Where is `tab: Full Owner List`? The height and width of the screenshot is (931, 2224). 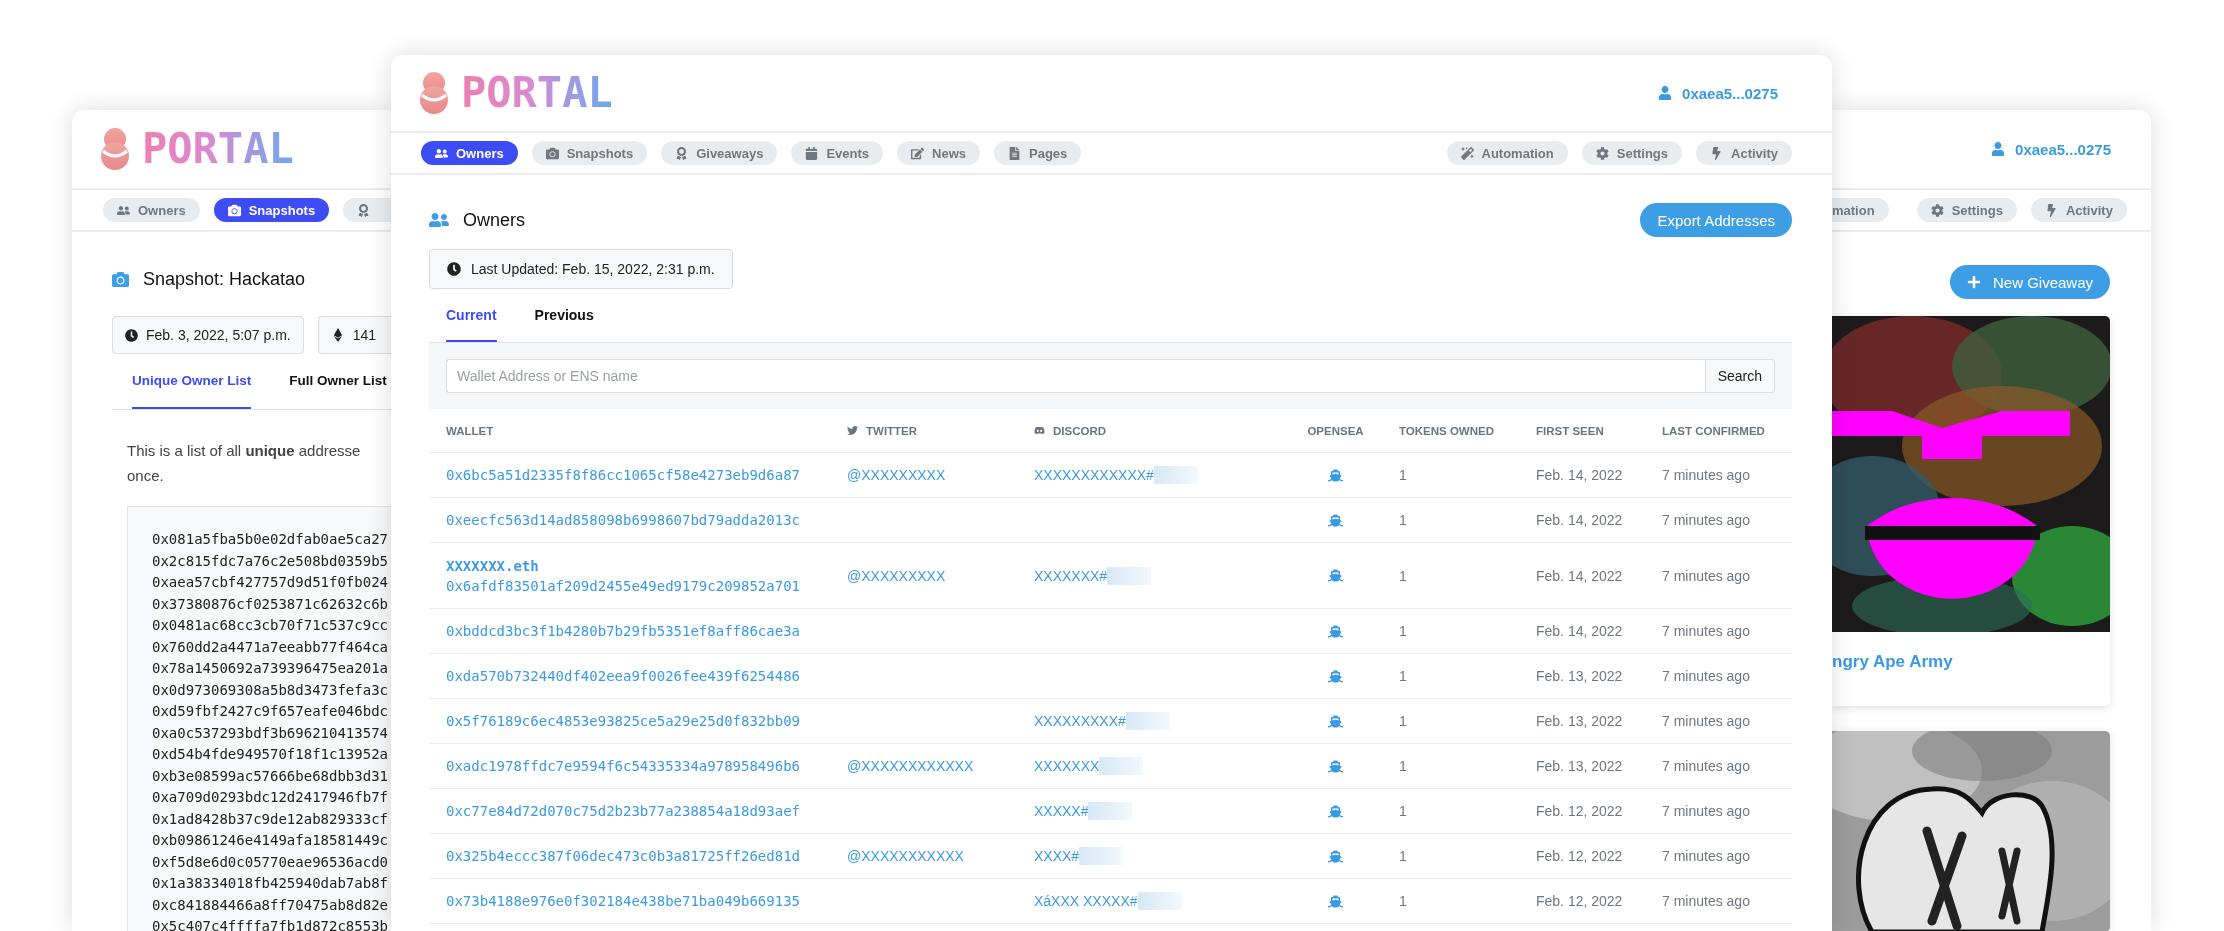
tab: Full Owner List is located at coordinates (338, 381).